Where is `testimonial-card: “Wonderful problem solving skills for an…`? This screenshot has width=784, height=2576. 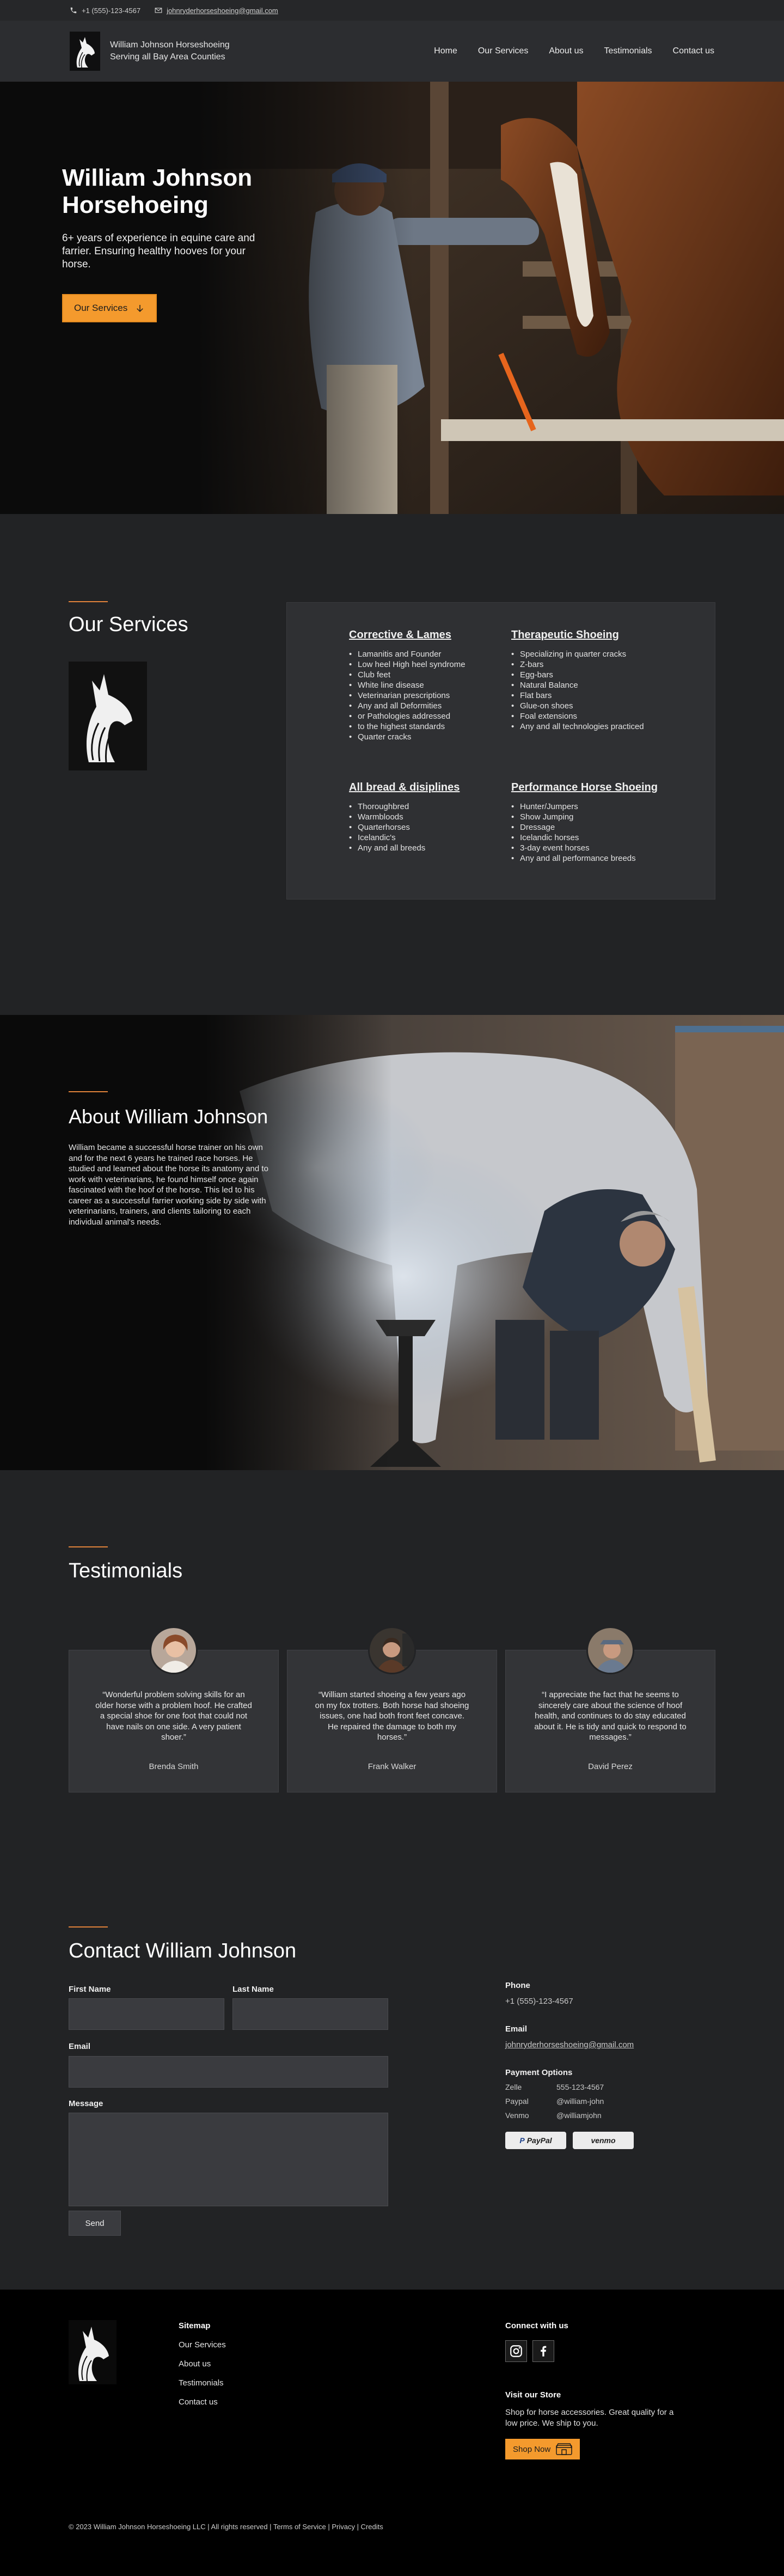 testimonial-card: “Wonderful problem solving skills for an… is located at coordinates (174, 1709).